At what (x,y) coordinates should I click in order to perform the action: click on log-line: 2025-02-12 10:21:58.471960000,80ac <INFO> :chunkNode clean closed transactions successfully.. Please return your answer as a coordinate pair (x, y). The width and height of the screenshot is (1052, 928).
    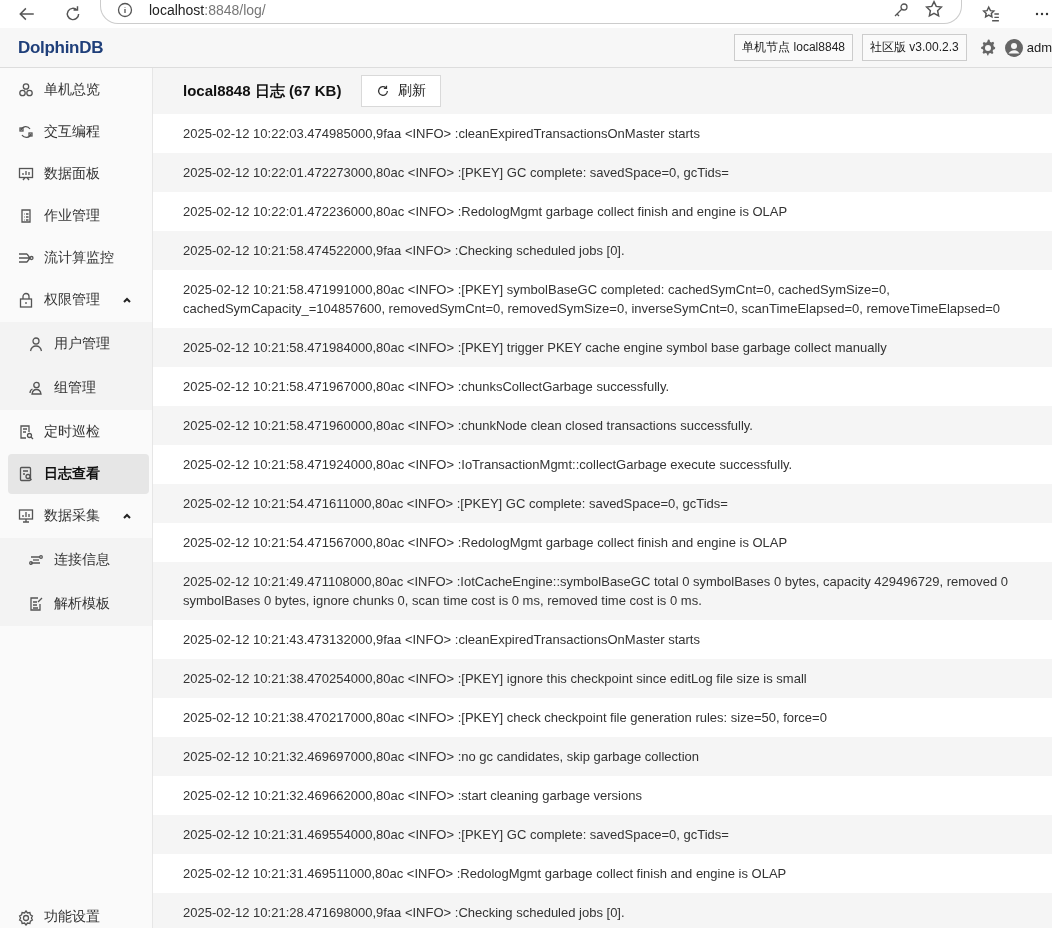
    Looking at the image, I should click on (468, 426).